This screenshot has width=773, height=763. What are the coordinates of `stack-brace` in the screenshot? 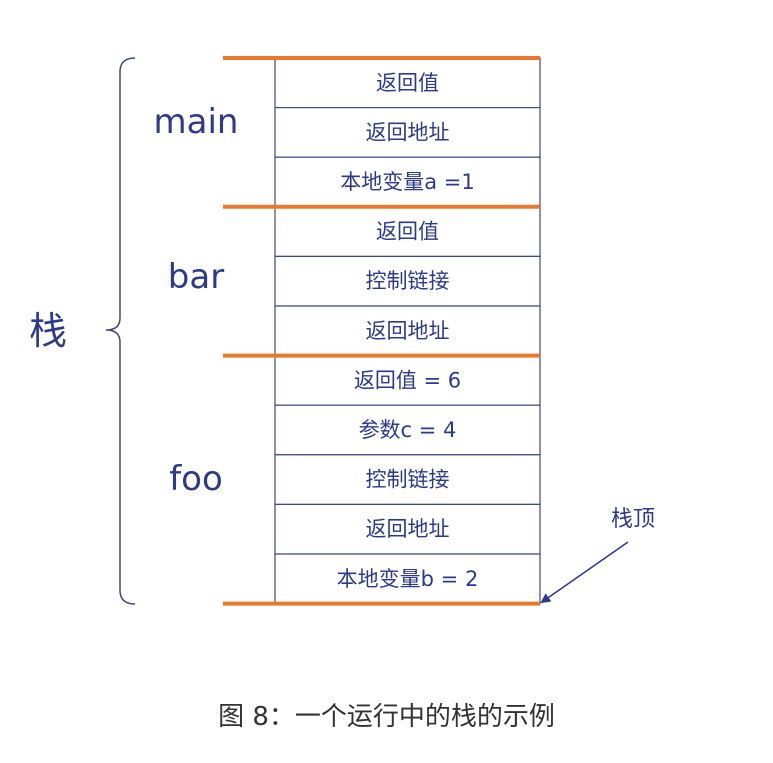 It's located at (120, 331).